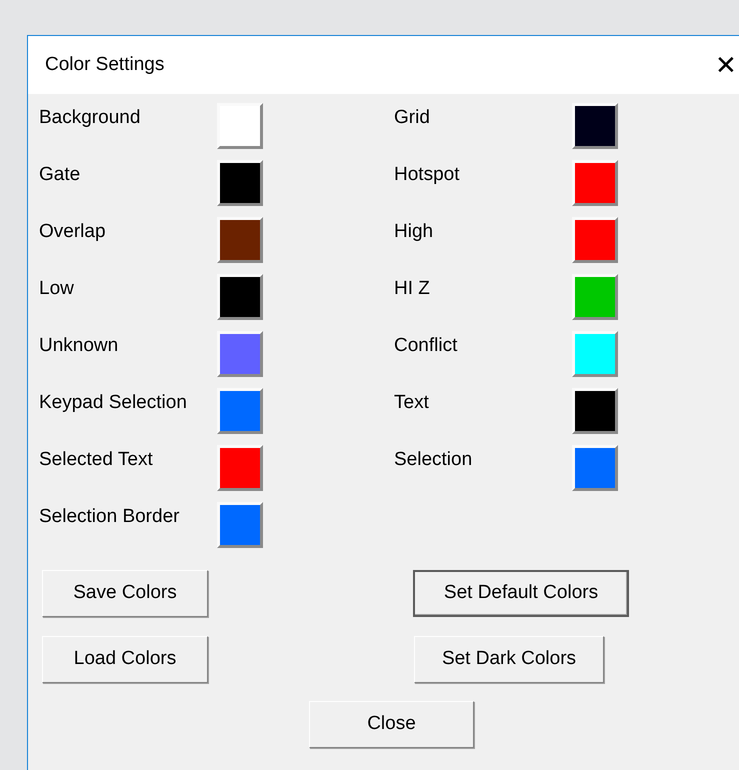  Describe the element at coordinates (90, 118) in the screenshot. I see `color-label: Background` at that location.